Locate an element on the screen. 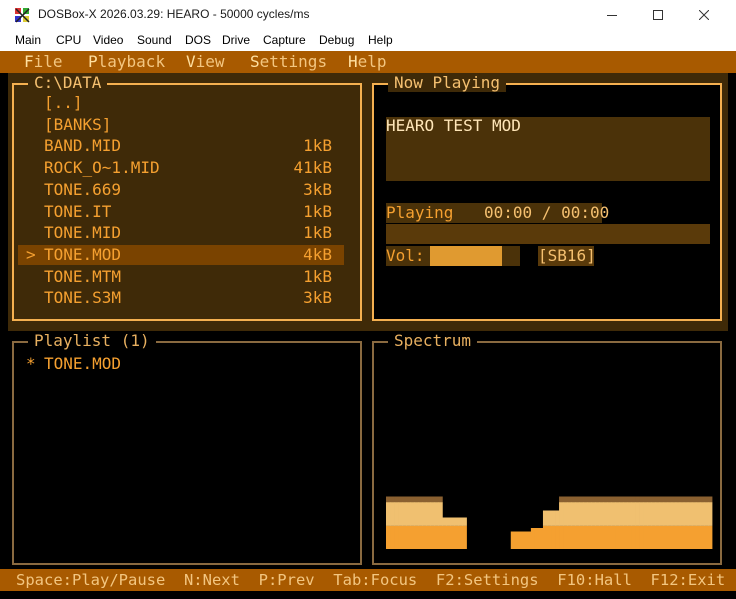  menu-label: ettings is located at coordinates (293, 61).